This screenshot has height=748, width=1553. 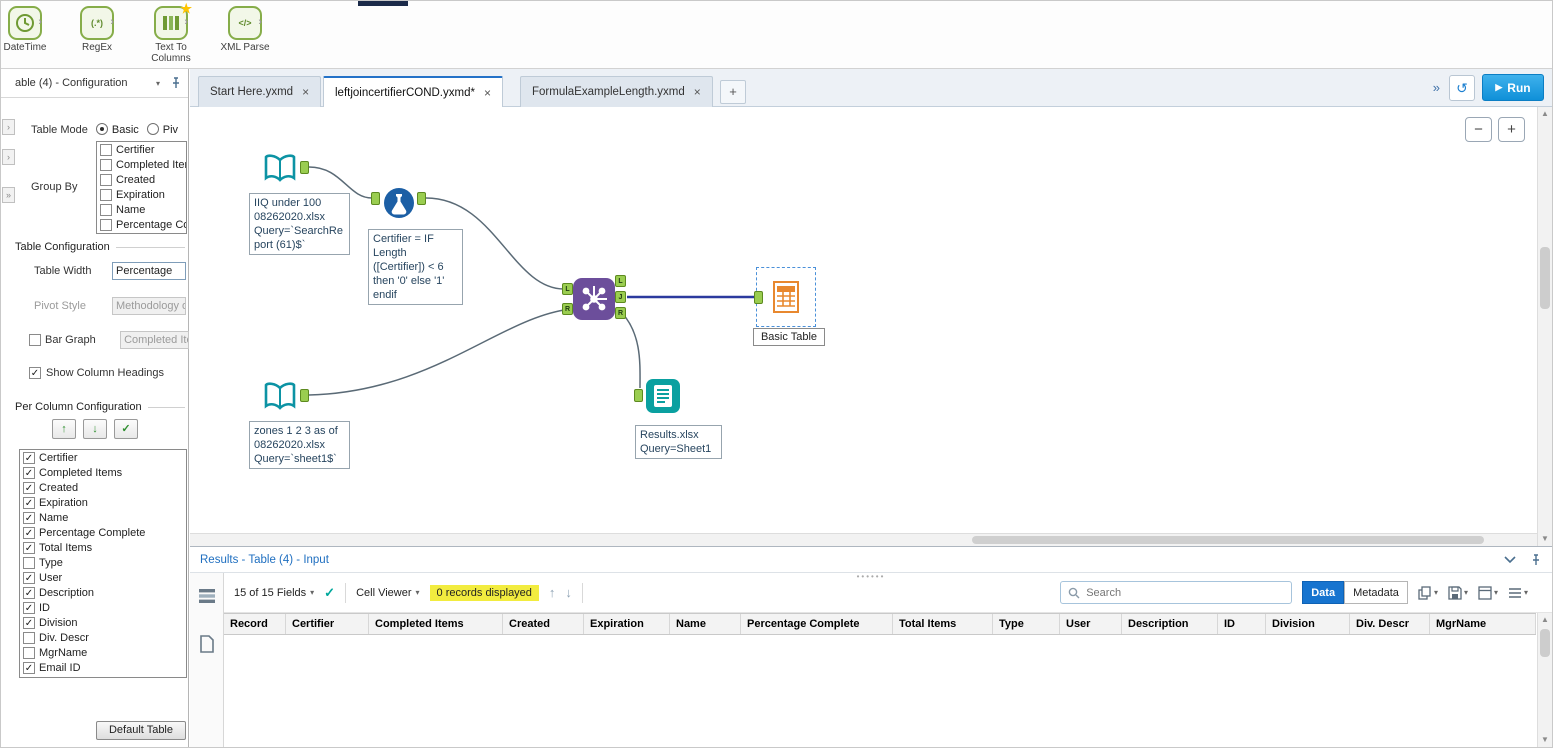 What do you see at coordinates (568, 592) in the screenshot?
I see `next-record-icon: ↓` at bounding box center [568, 592].